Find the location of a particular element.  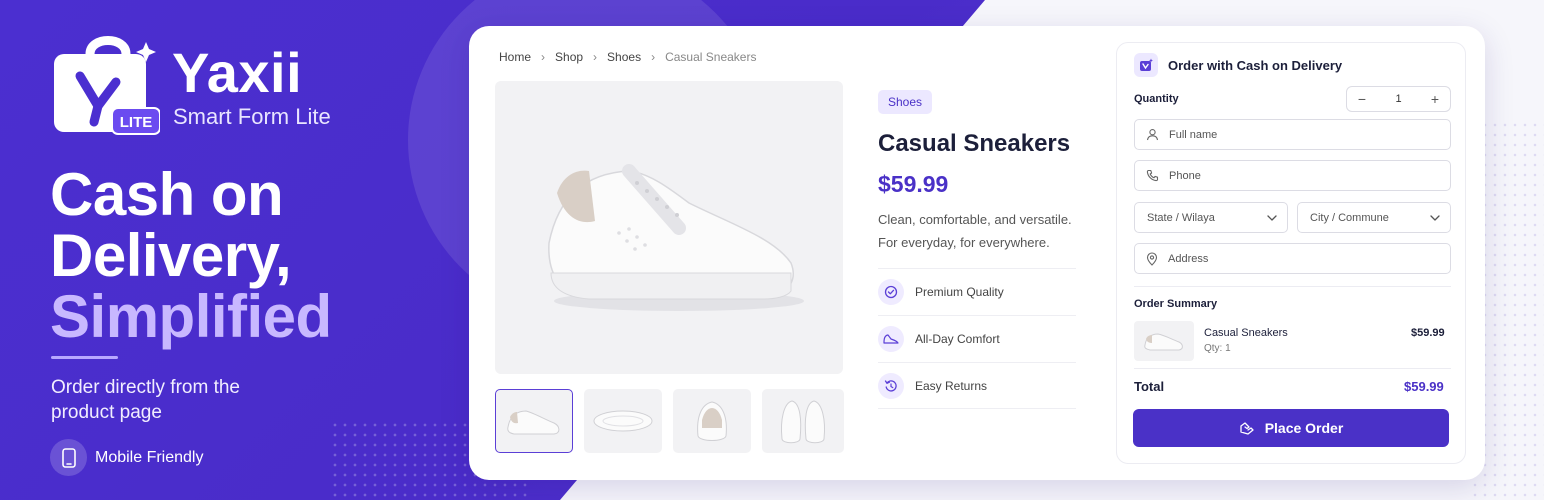

category-tag: Shoes is located at coordinates (905, 102).